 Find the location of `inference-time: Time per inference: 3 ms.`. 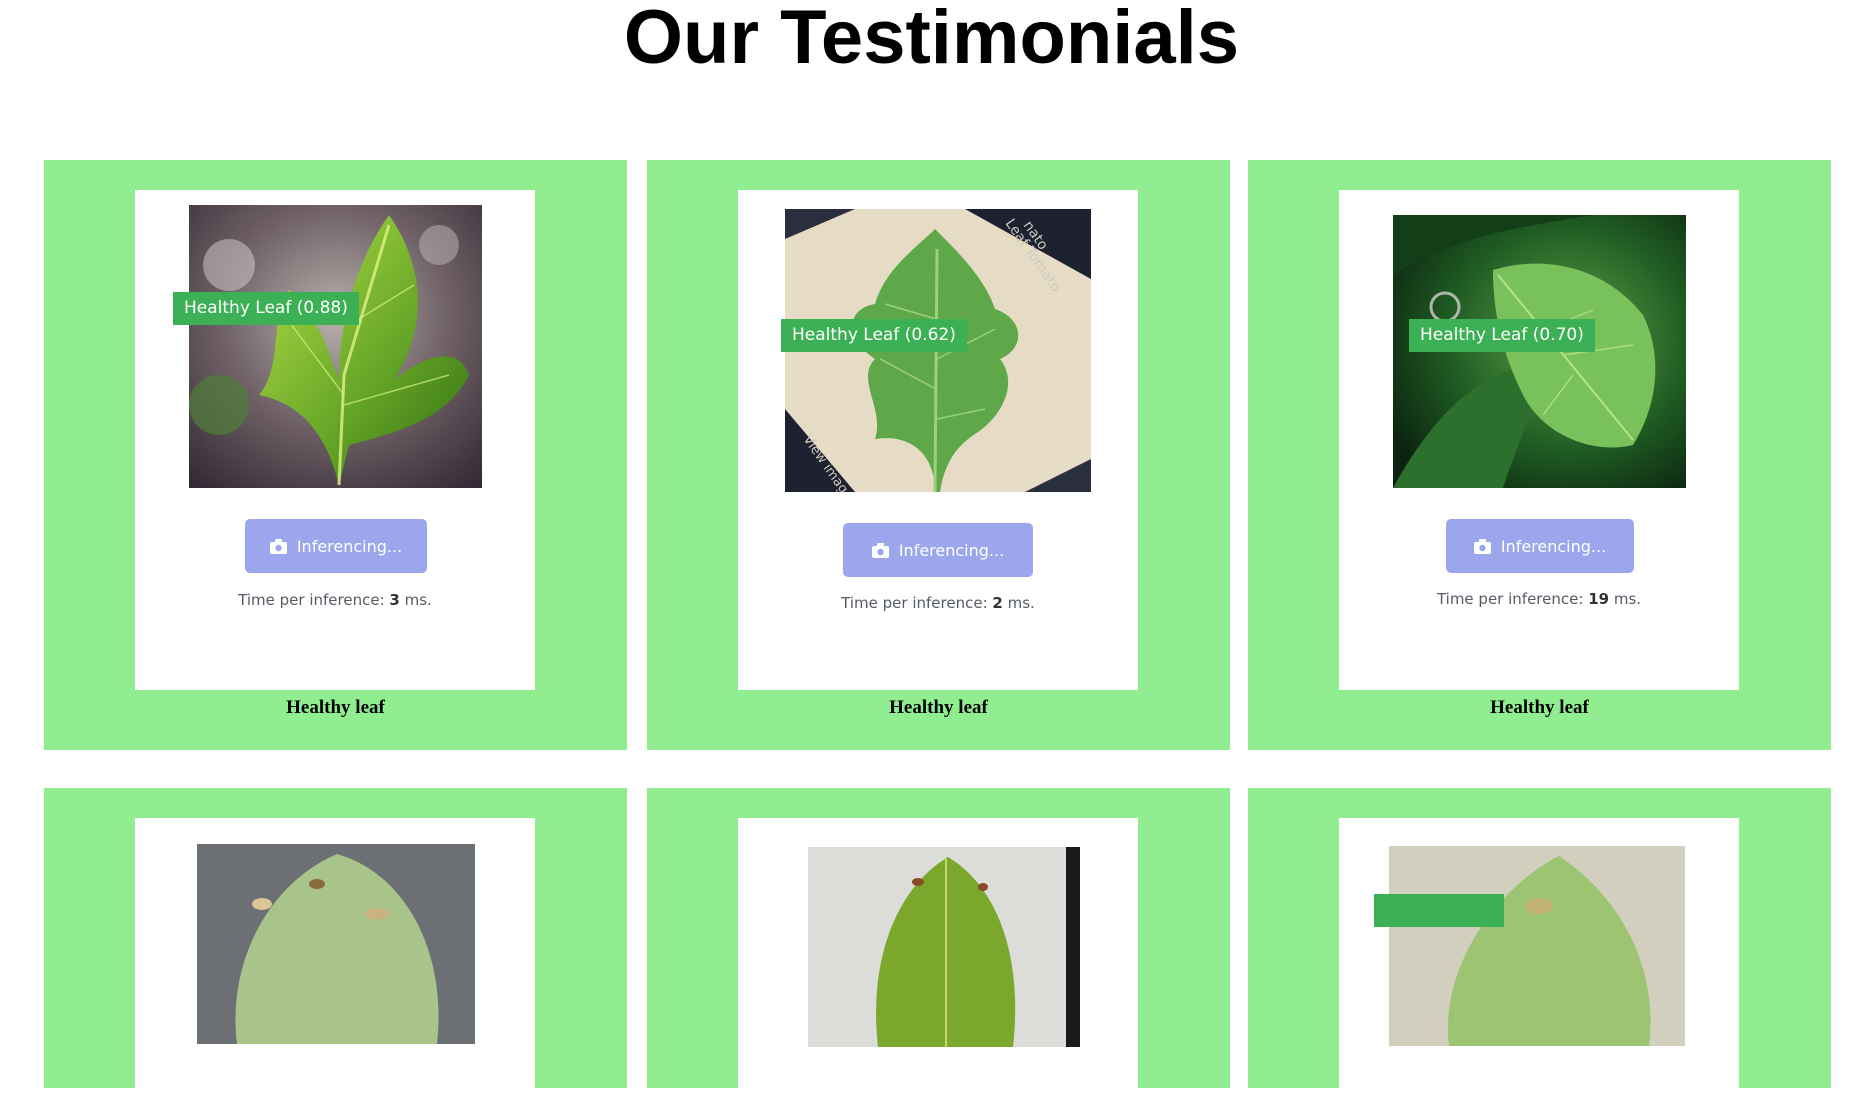

inference-time: Time per inference: 3 ms. is located at coordinates (335, 600).